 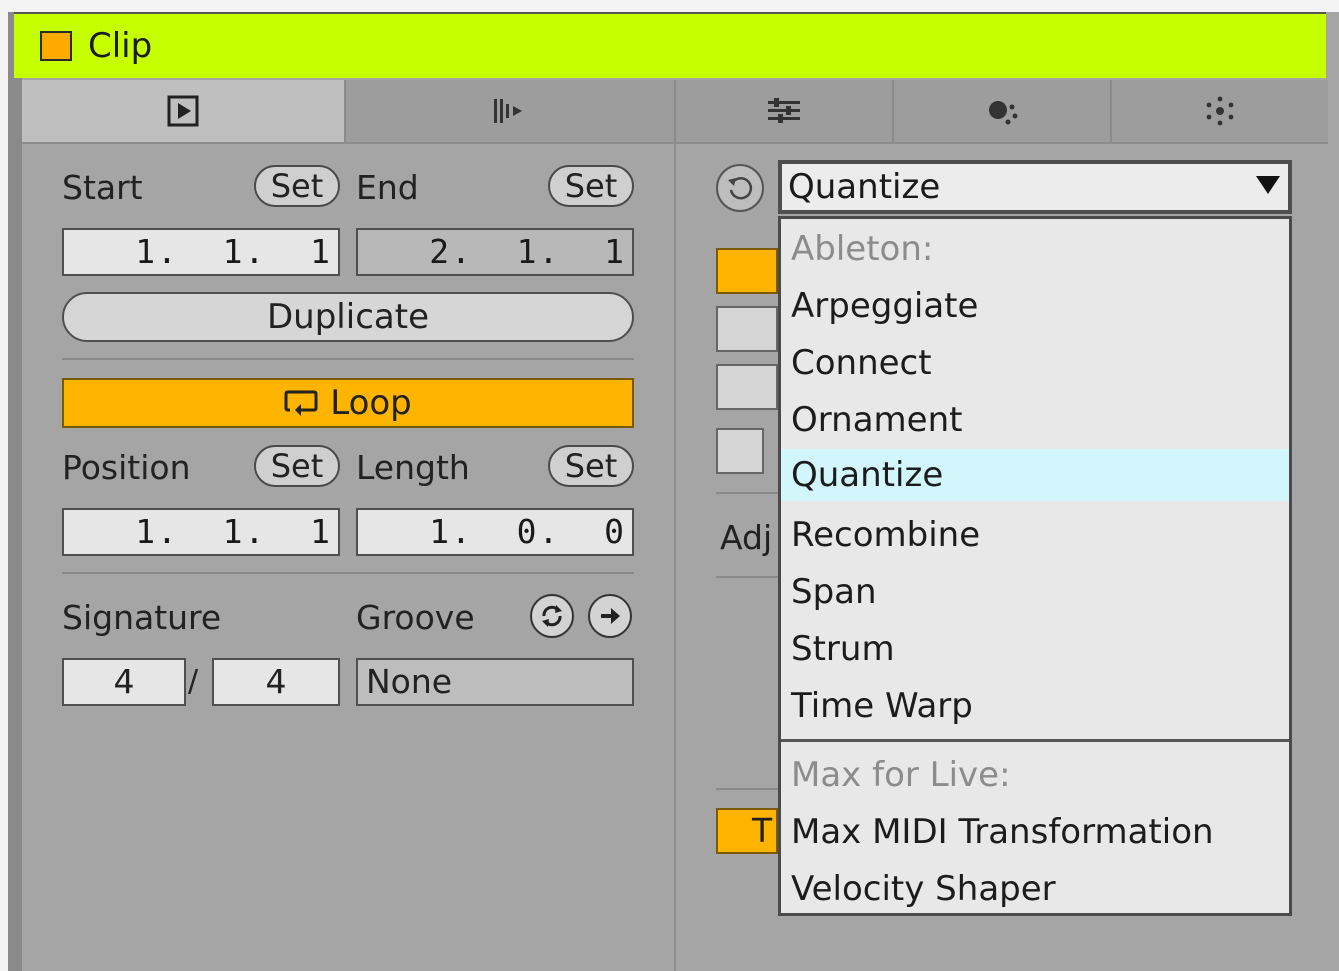 What do you see at coordinates (142, 617) in the screenshot?
I see `signature-label: Signature` at bounding box center [142, 617].